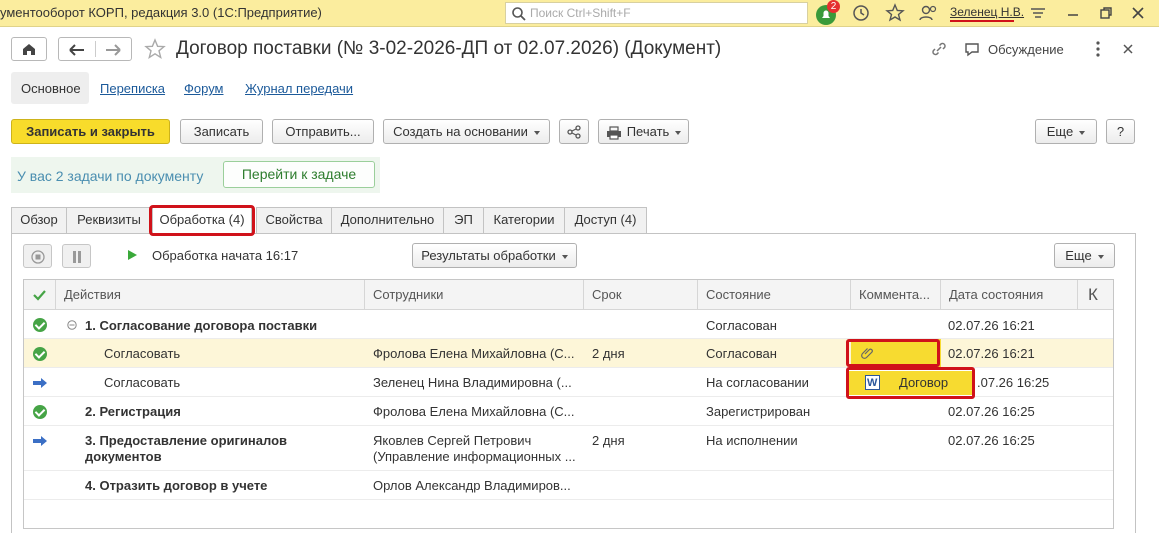  Describe the element at coordinates (939, 49) in the screenshot. I see `link-icon` at that location.